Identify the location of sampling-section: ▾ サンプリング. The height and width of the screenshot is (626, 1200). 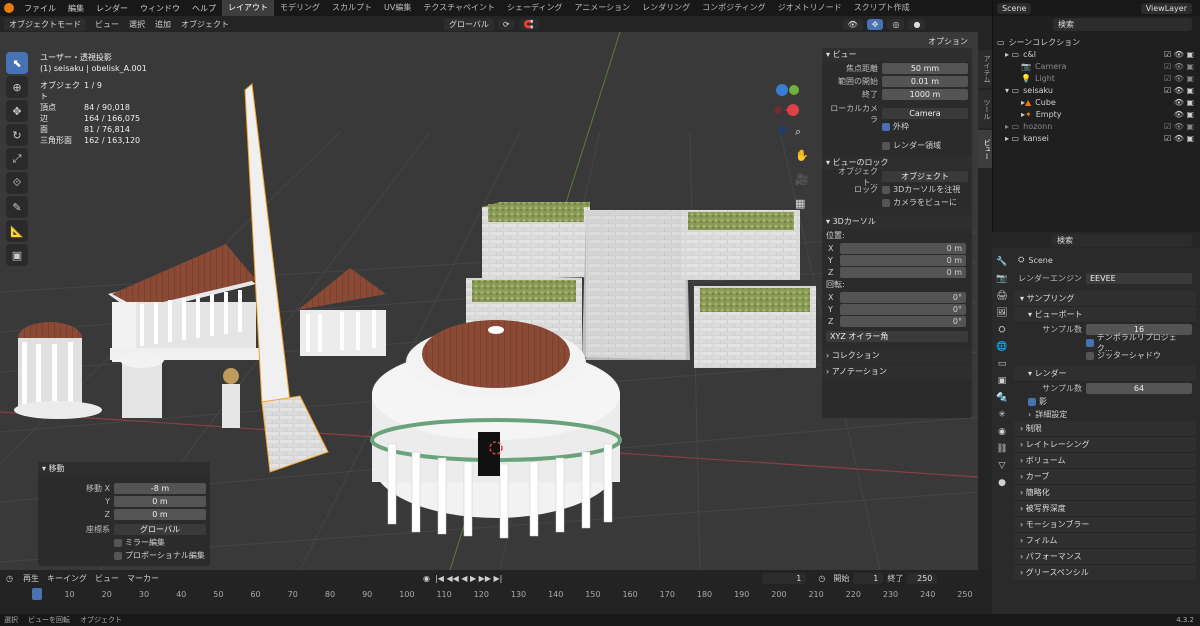
(1105, 299).